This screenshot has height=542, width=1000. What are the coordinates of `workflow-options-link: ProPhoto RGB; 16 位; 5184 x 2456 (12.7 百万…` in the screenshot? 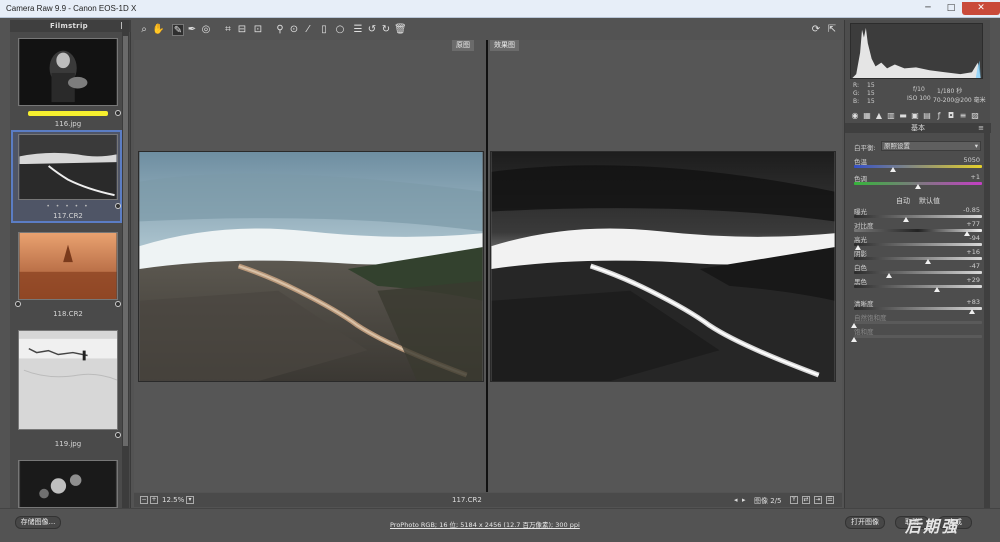 It's located at (485, 524).